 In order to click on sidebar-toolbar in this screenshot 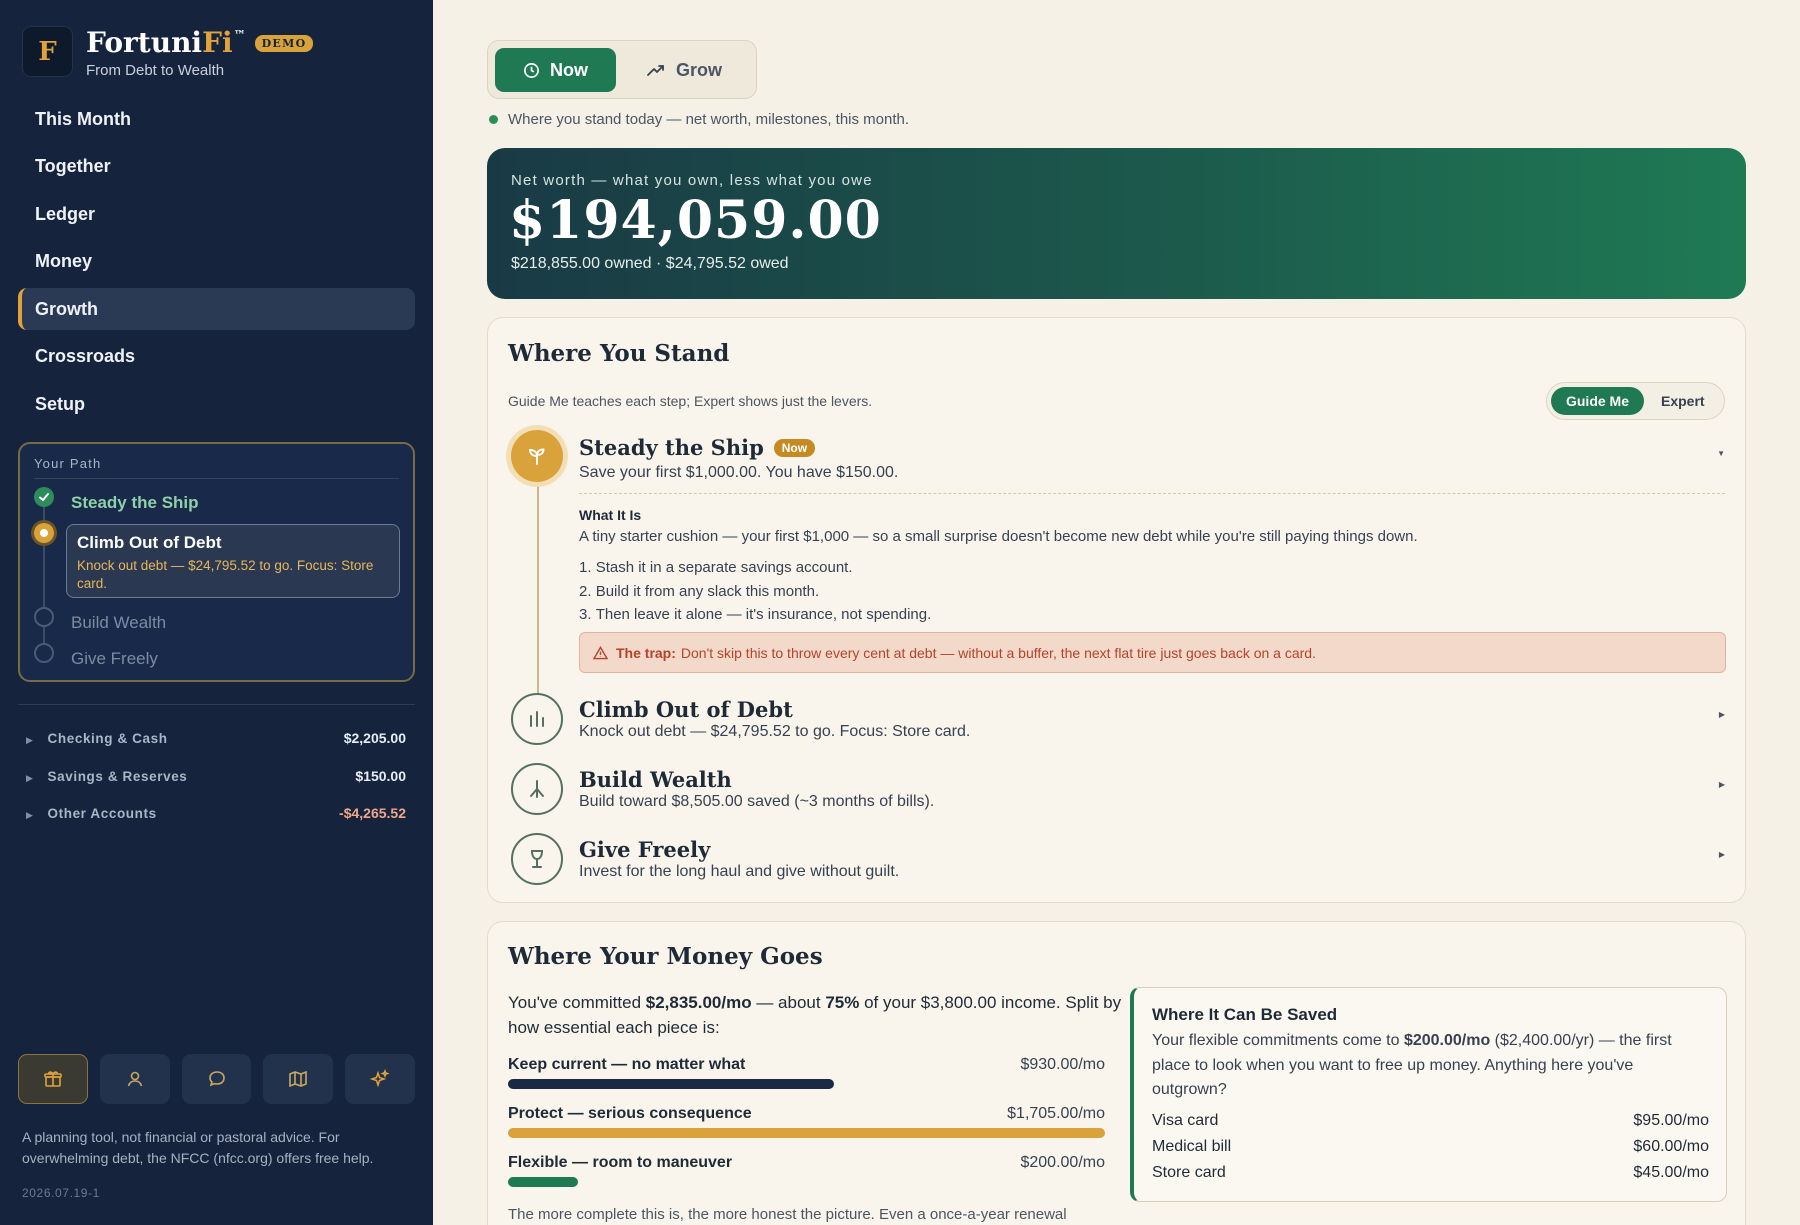, I will do `click(217, 1079)`.